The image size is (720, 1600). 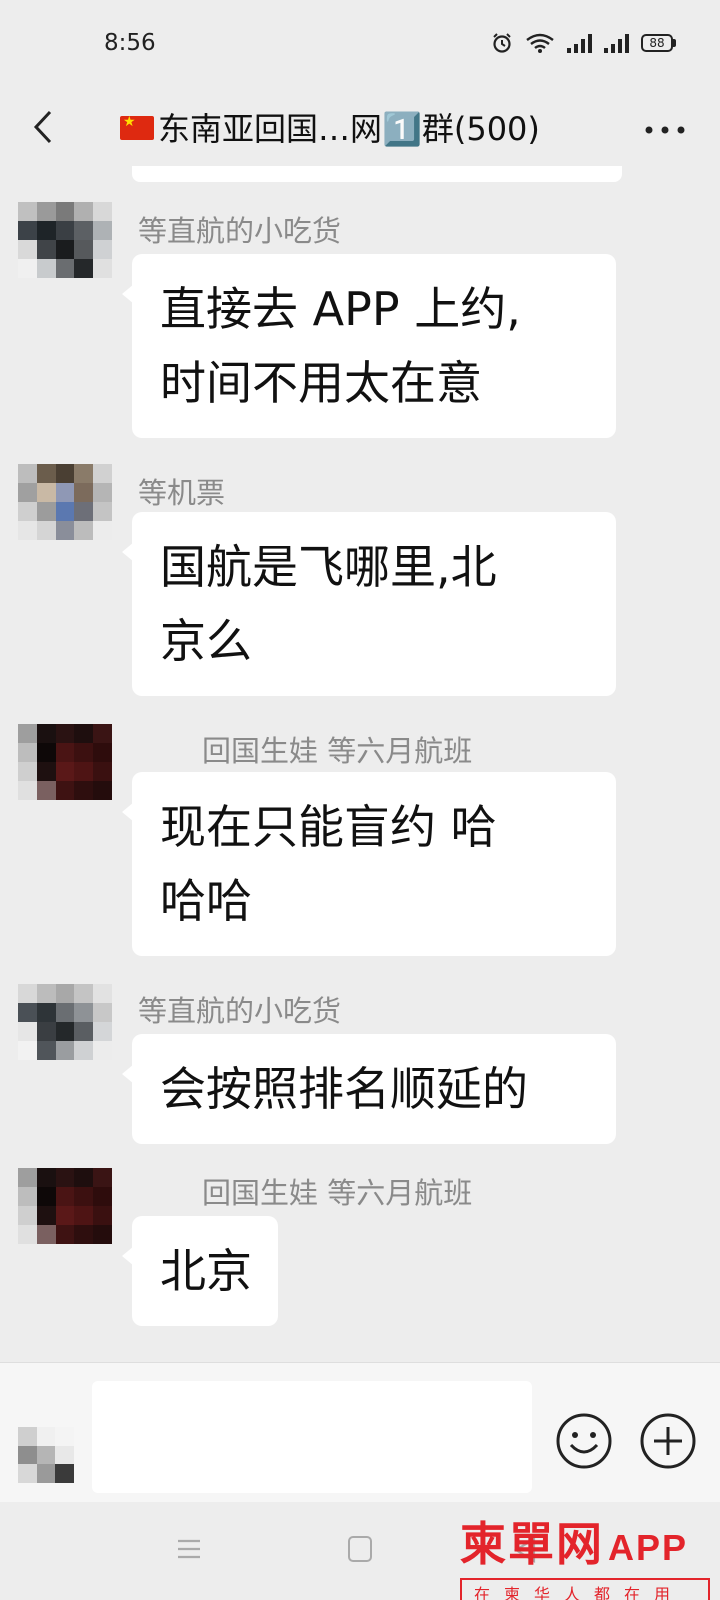 I want to click on message-line: 会按照排名顺延的, so click(x=344, y=1089).